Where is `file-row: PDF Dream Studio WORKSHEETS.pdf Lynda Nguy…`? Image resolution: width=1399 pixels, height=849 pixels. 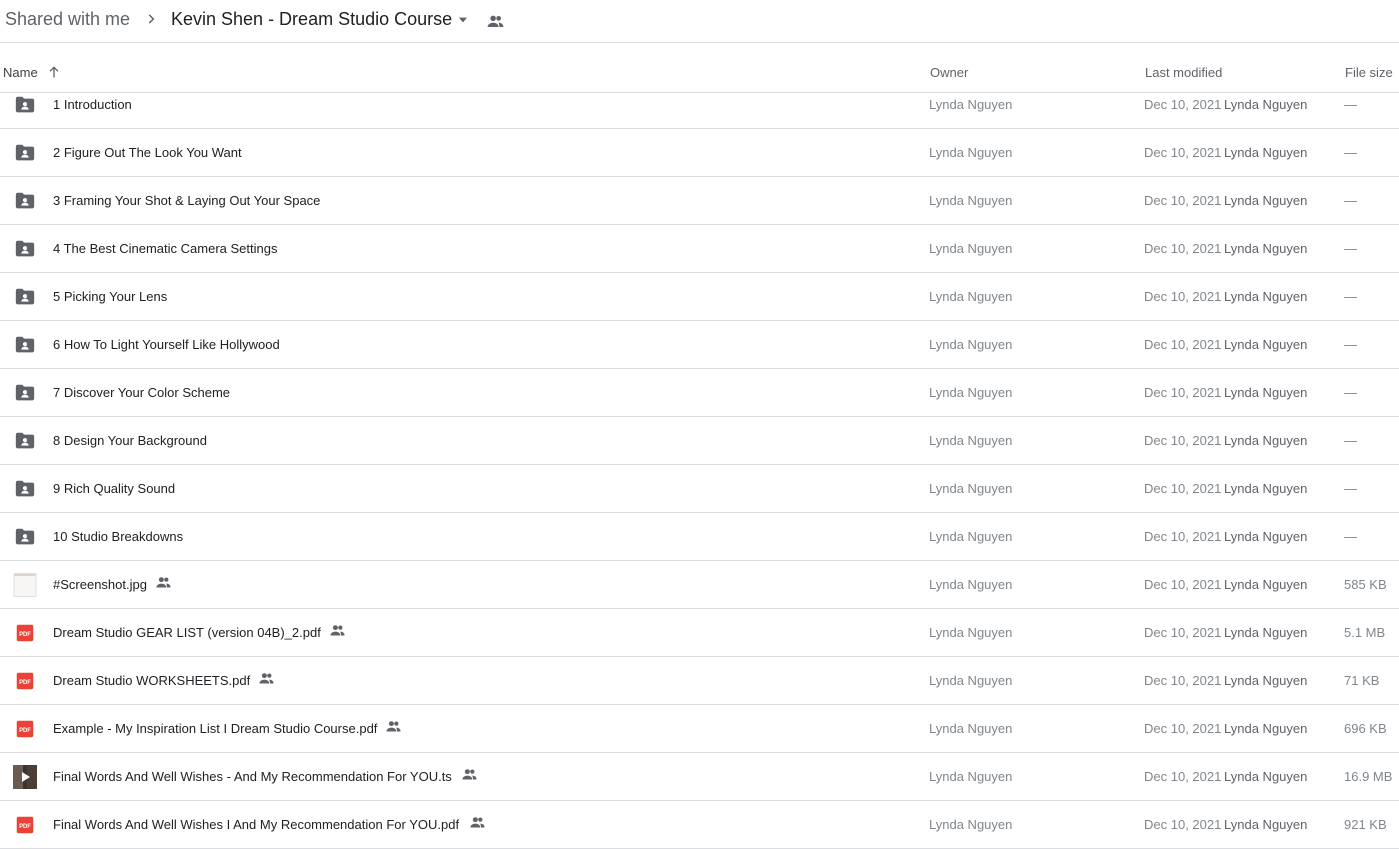 file-row: PDF Dream Studio WORKSHEETS.pdf Lynda Nguy… is located at coordinates (699, 681).